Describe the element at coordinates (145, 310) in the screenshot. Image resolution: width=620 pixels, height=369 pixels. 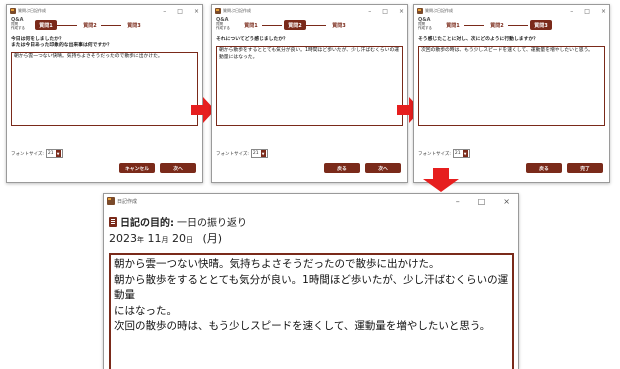
I see `diary-line: にはなった。` at that location.